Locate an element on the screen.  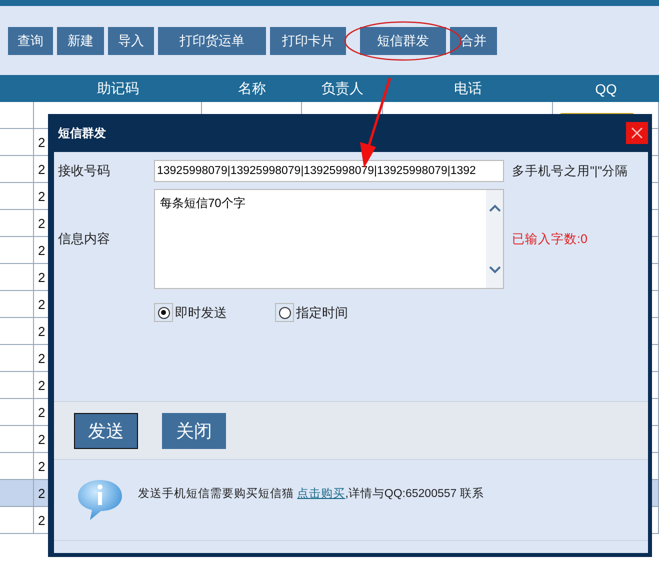
close-icon is located at coordinates (637, 133).